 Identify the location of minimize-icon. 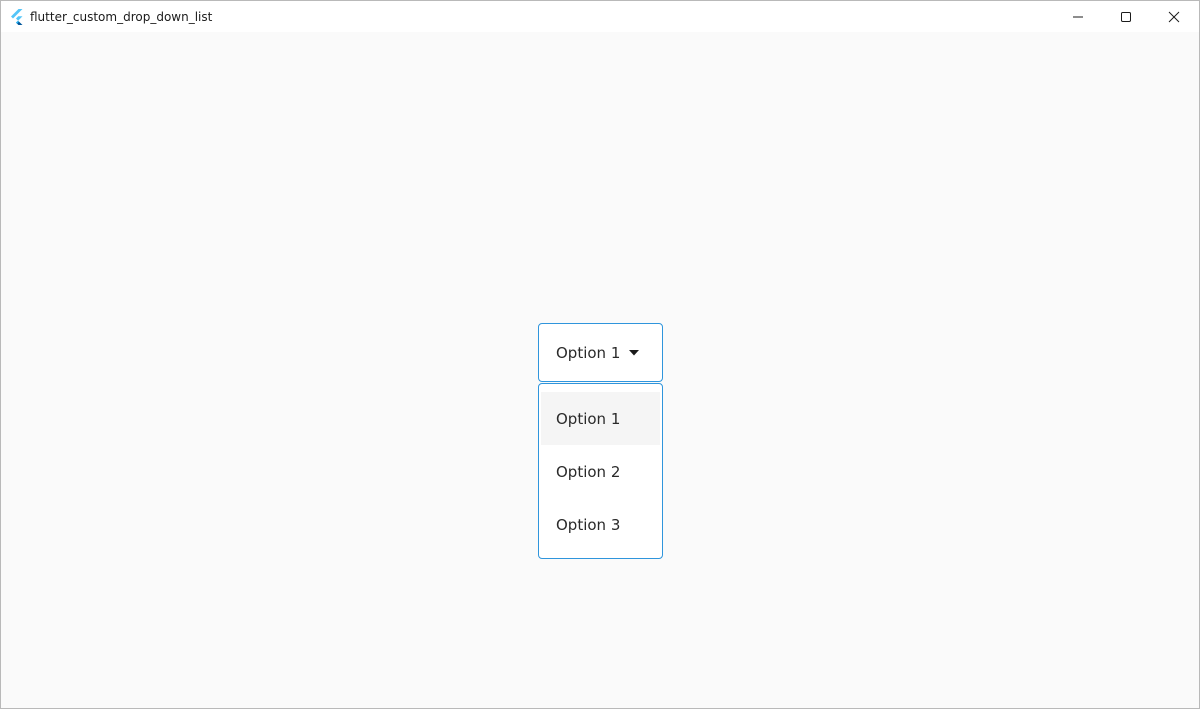
(1078, 16).